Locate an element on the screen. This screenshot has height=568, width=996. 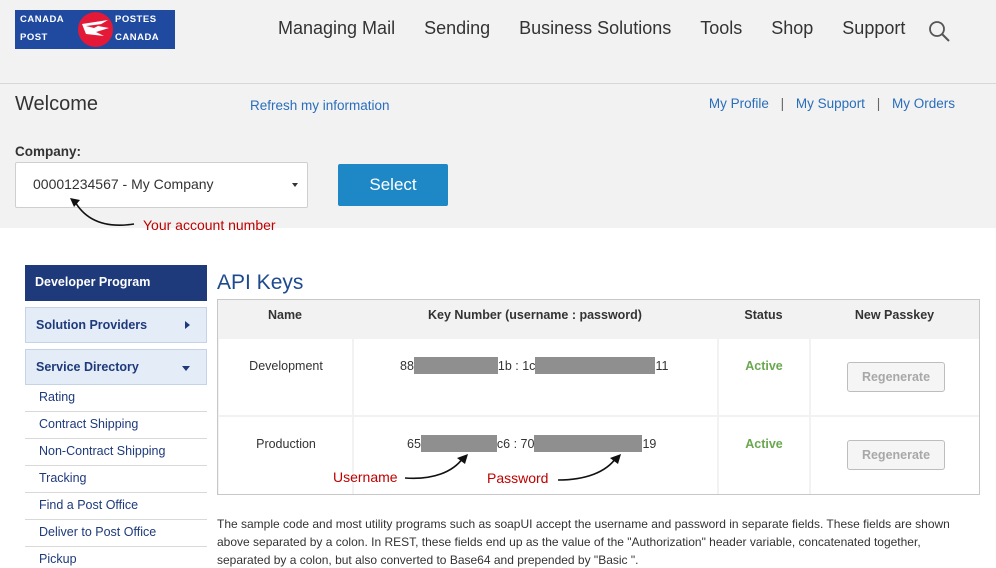
key-suffix: 11 is located at coordinates (662, 366).